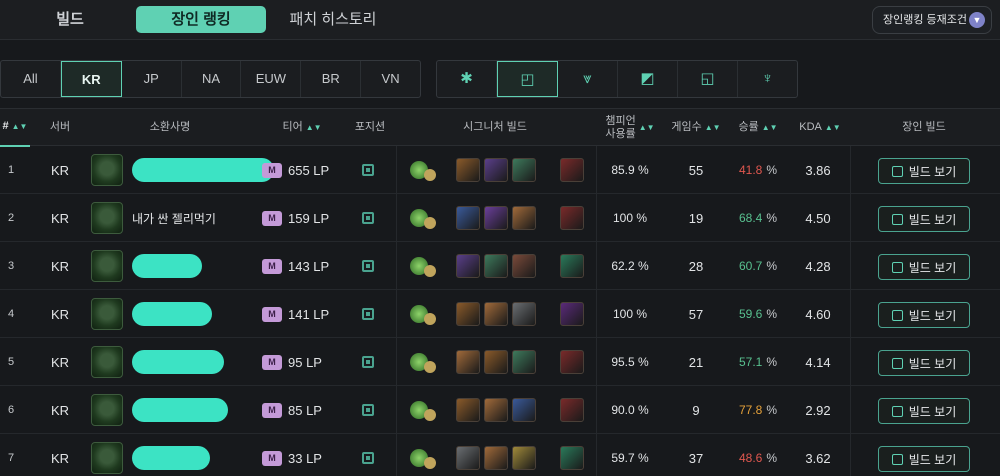 Image resolution: width=1000 pixels, height=476 pixels. What do you see at coordinates (527, 79) in the screenshot?
I see `jungle-icon: ◰` at bounding box center [527, 79].